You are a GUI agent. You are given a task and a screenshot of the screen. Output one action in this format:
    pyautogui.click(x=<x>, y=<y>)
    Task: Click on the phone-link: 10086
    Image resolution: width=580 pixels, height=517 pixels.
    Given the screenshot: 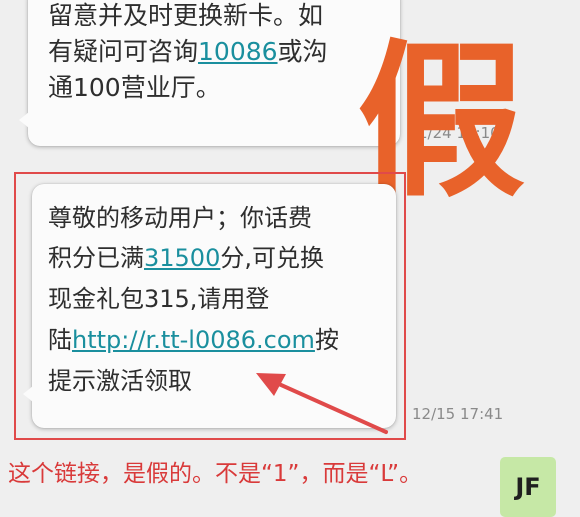 What is the action you would take?
    pyautogui.click(x=238, y=51)
    